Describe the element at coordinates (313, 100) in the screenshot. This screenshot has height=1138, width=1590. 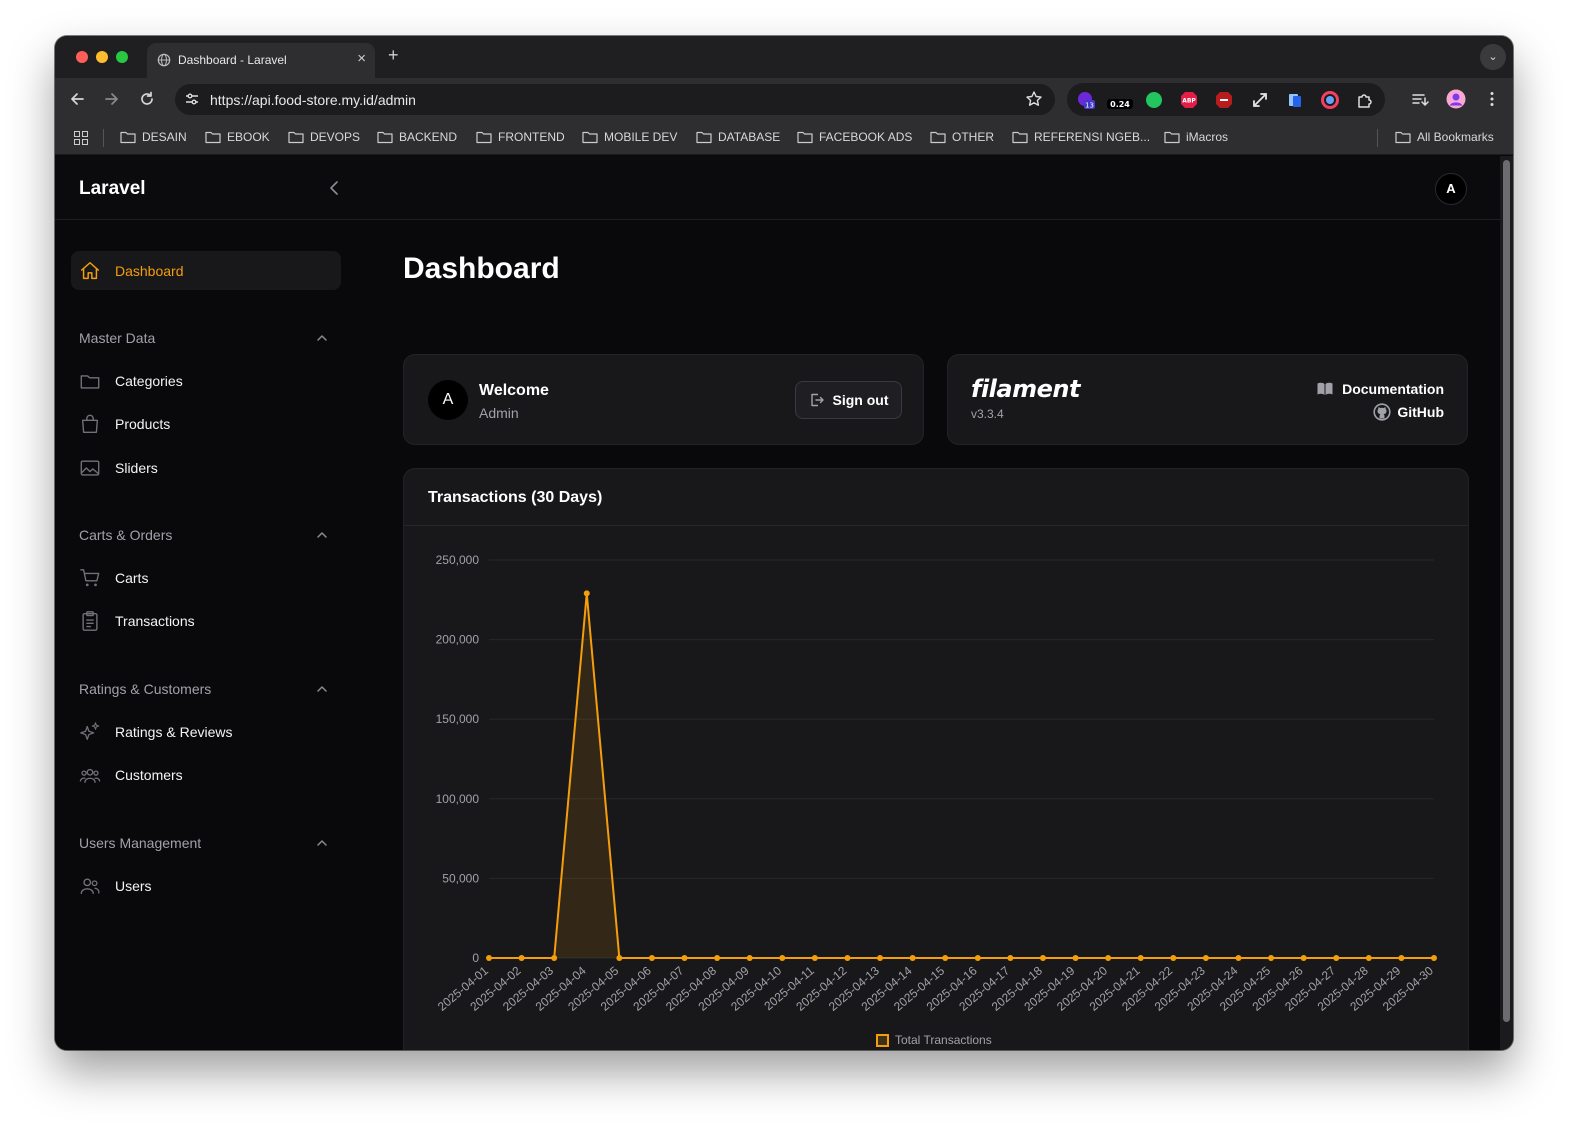
I see `url-text: https://api.food-store.my.id/admin` at that location.